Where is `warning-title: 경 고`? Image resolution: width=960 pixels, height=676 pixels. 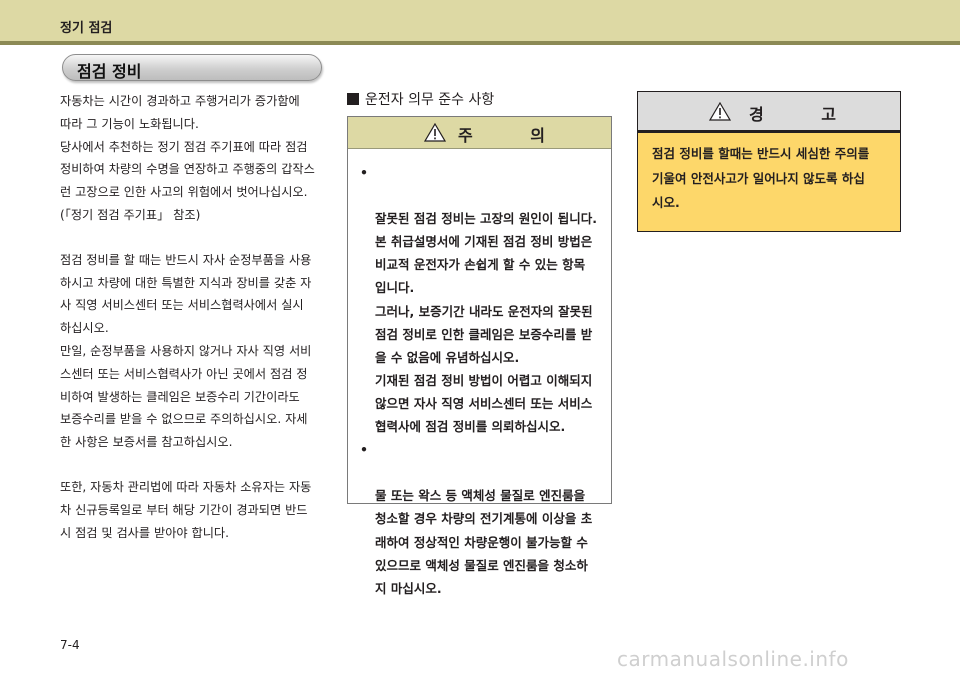
warning-title: 경 고 is located at coordinates (806, 114).